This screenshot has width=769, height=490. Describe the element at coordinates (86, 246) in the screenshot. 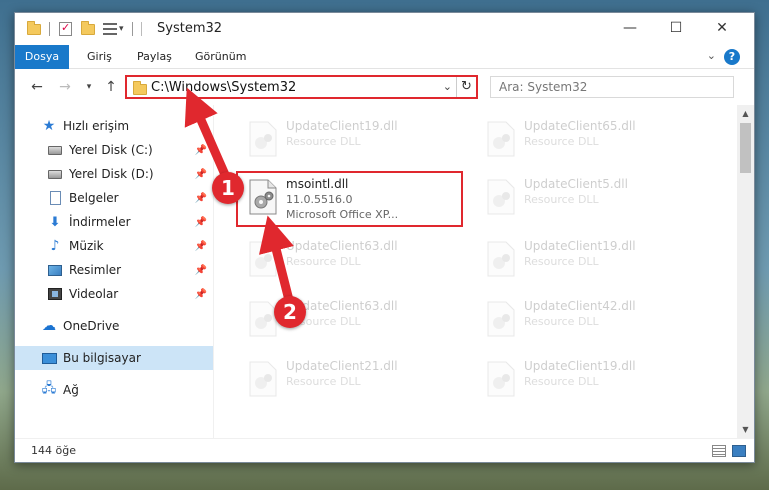

I see `sidebar-item-label: Müzik` at that location.